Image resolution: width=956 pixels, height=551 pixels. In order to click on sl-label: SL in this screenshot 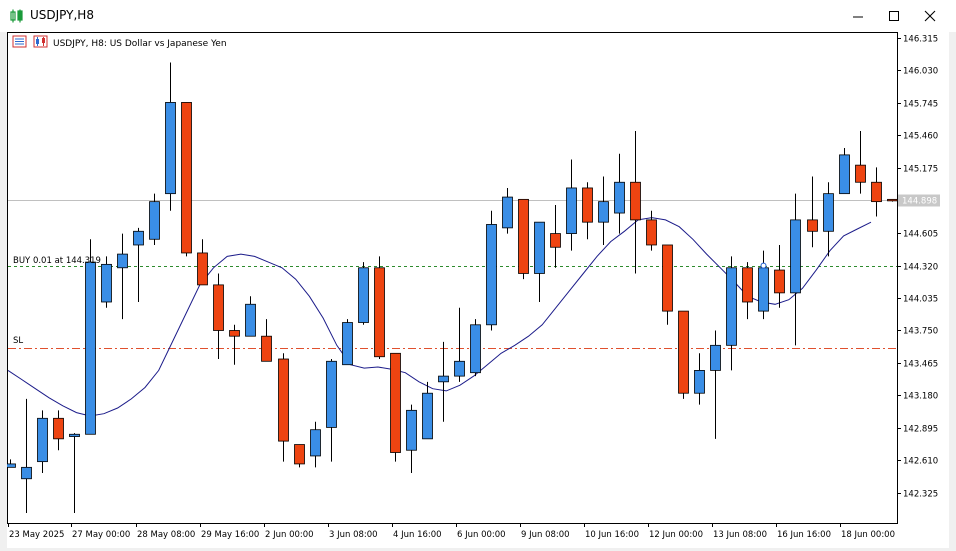, I will do `click(18, 341)`.